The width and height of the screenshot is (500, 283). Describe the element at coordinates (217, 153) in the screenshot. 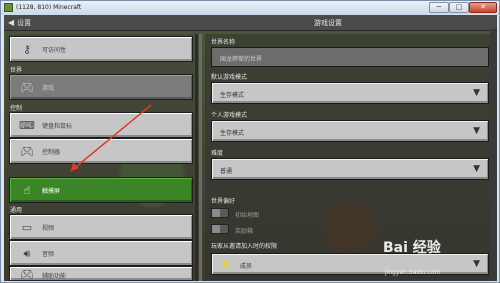

I see `difficulty-label: 难度` at that location.